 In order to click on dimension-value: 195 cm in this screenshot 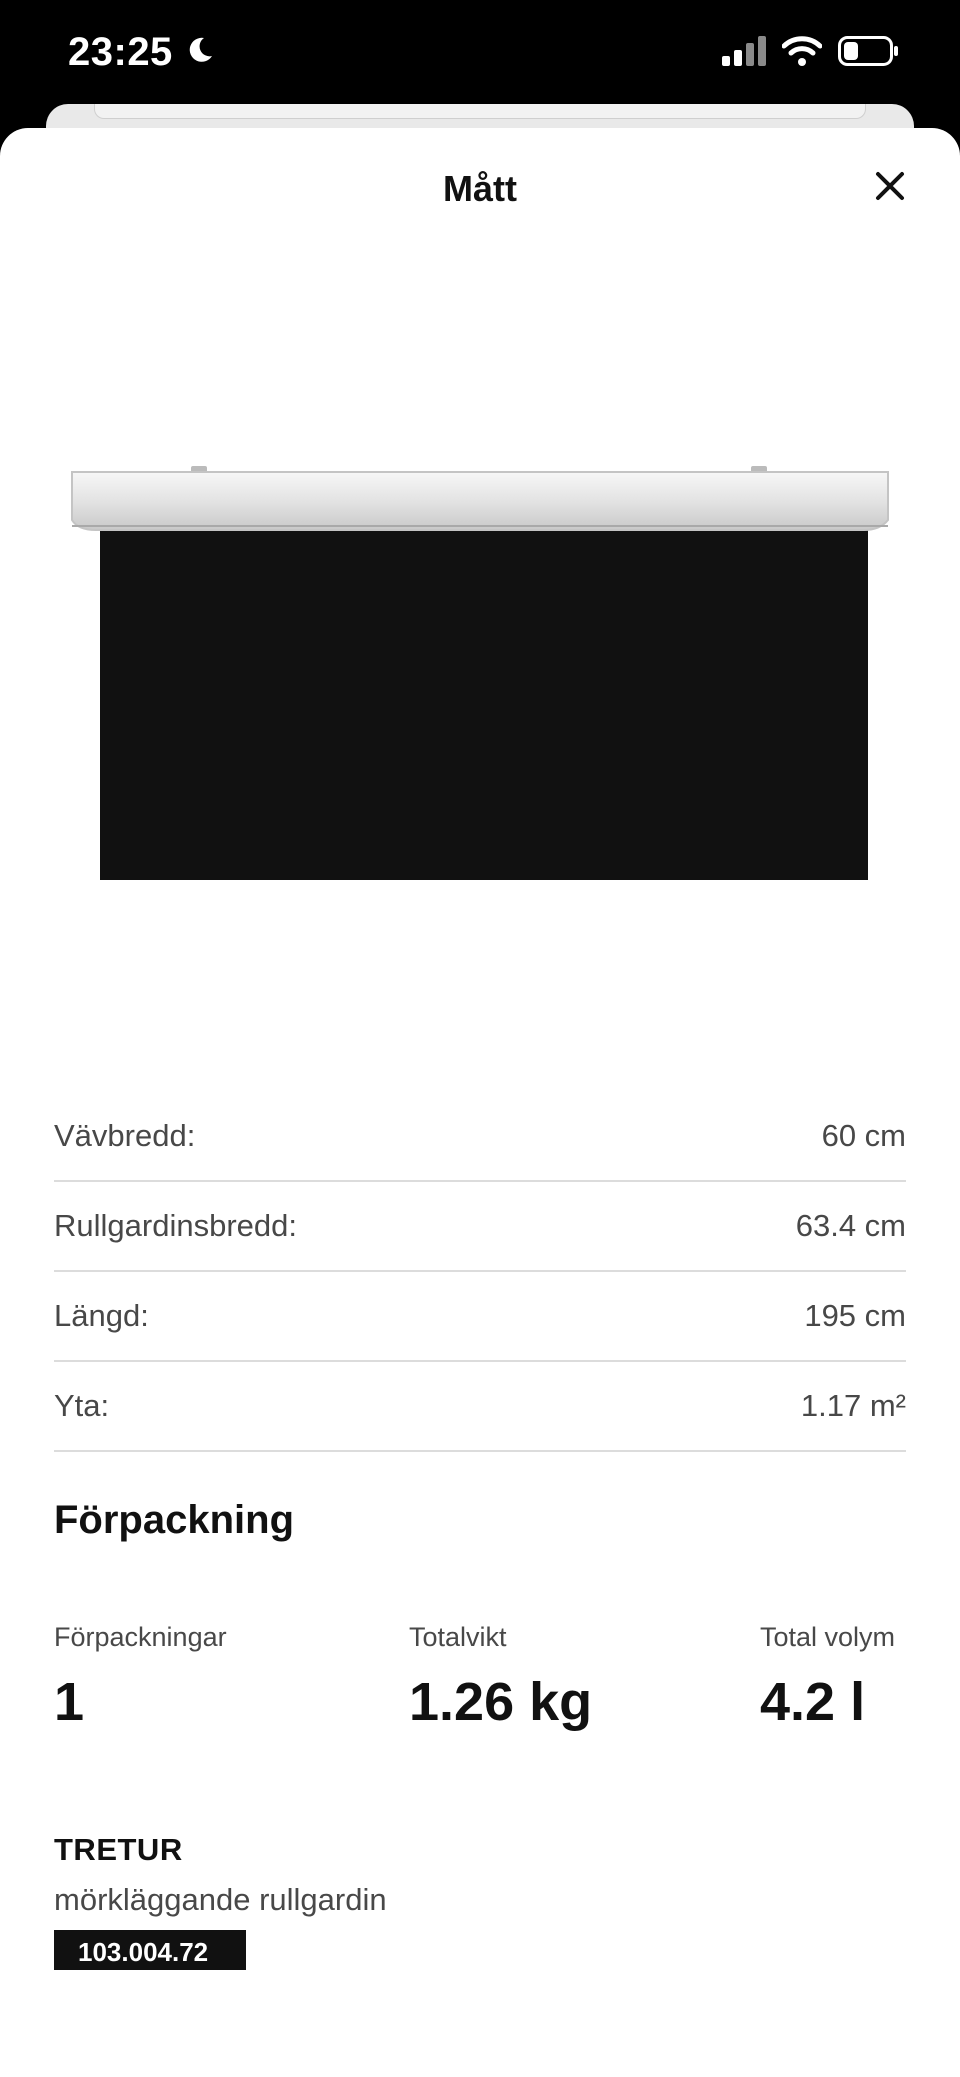, I will do `click(855, 1315)`.